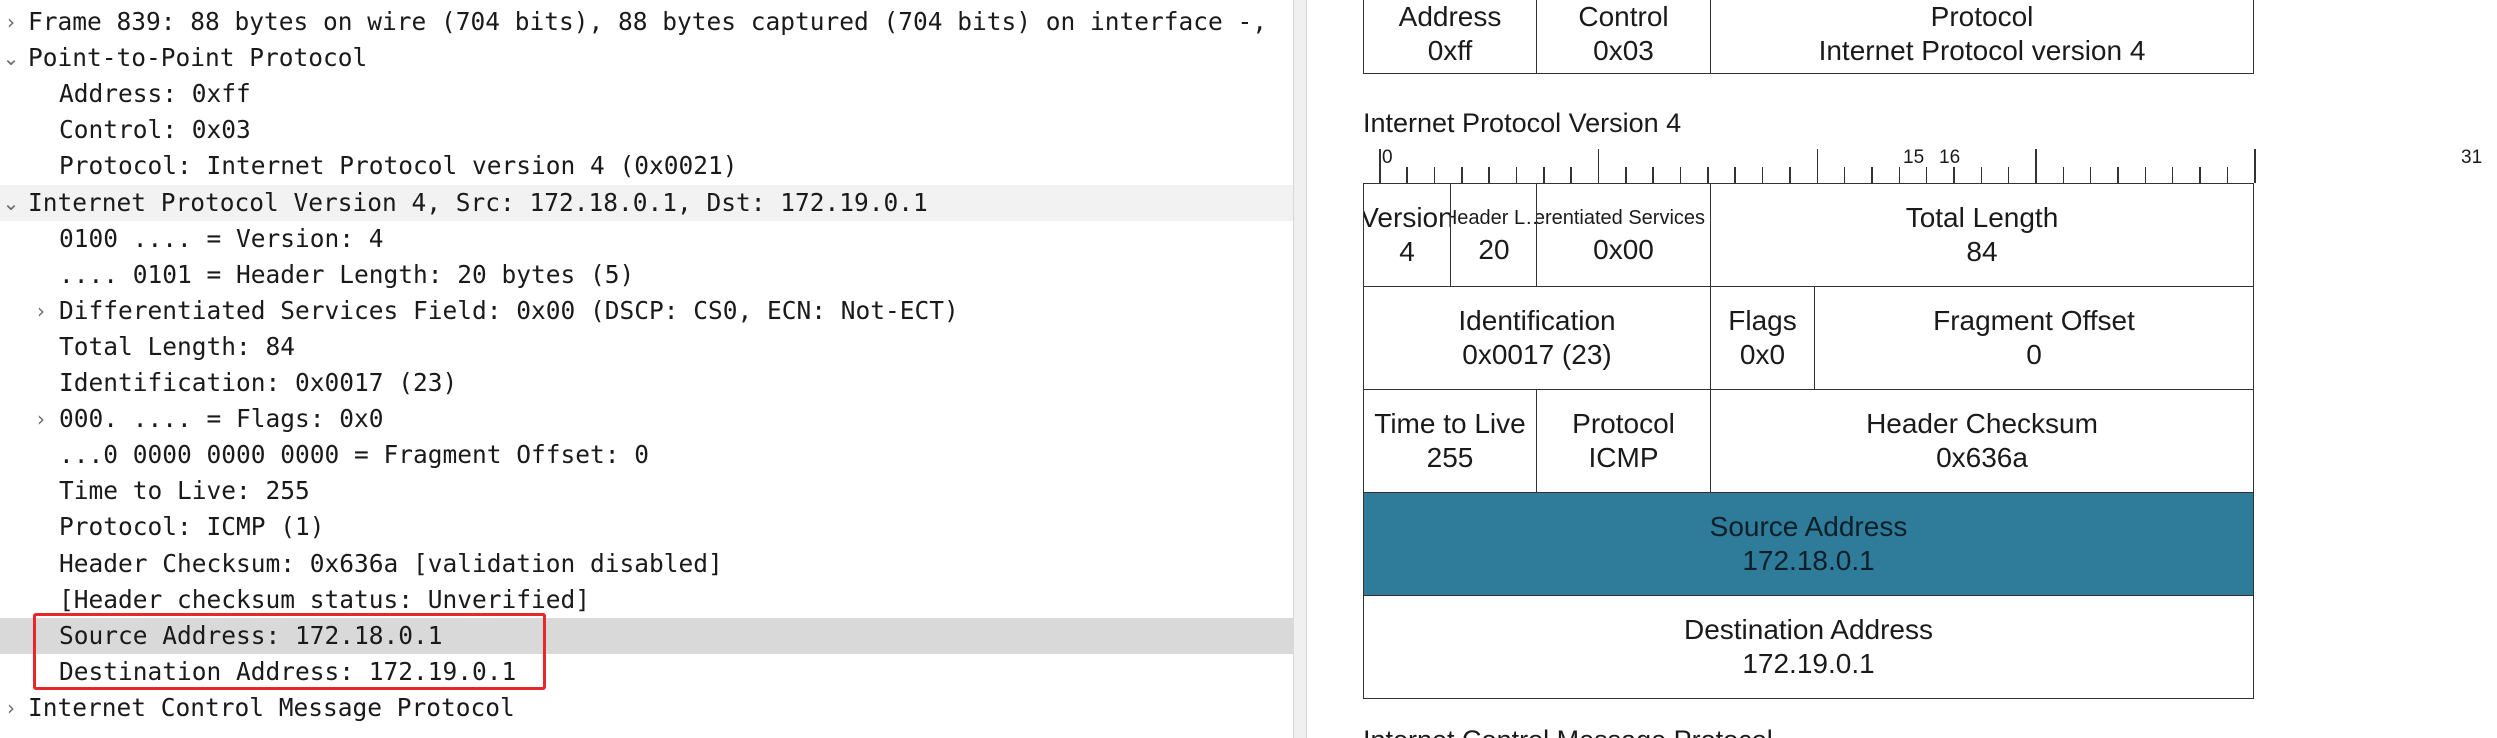  I want to click on field-value: ICMP, so click(1623, 457).